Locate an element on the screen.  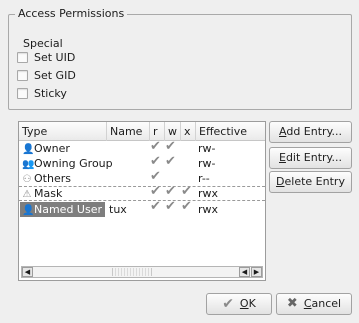
table-row: 👤Owner ✔ ✔ rw- is located at coordinates (142, 147).